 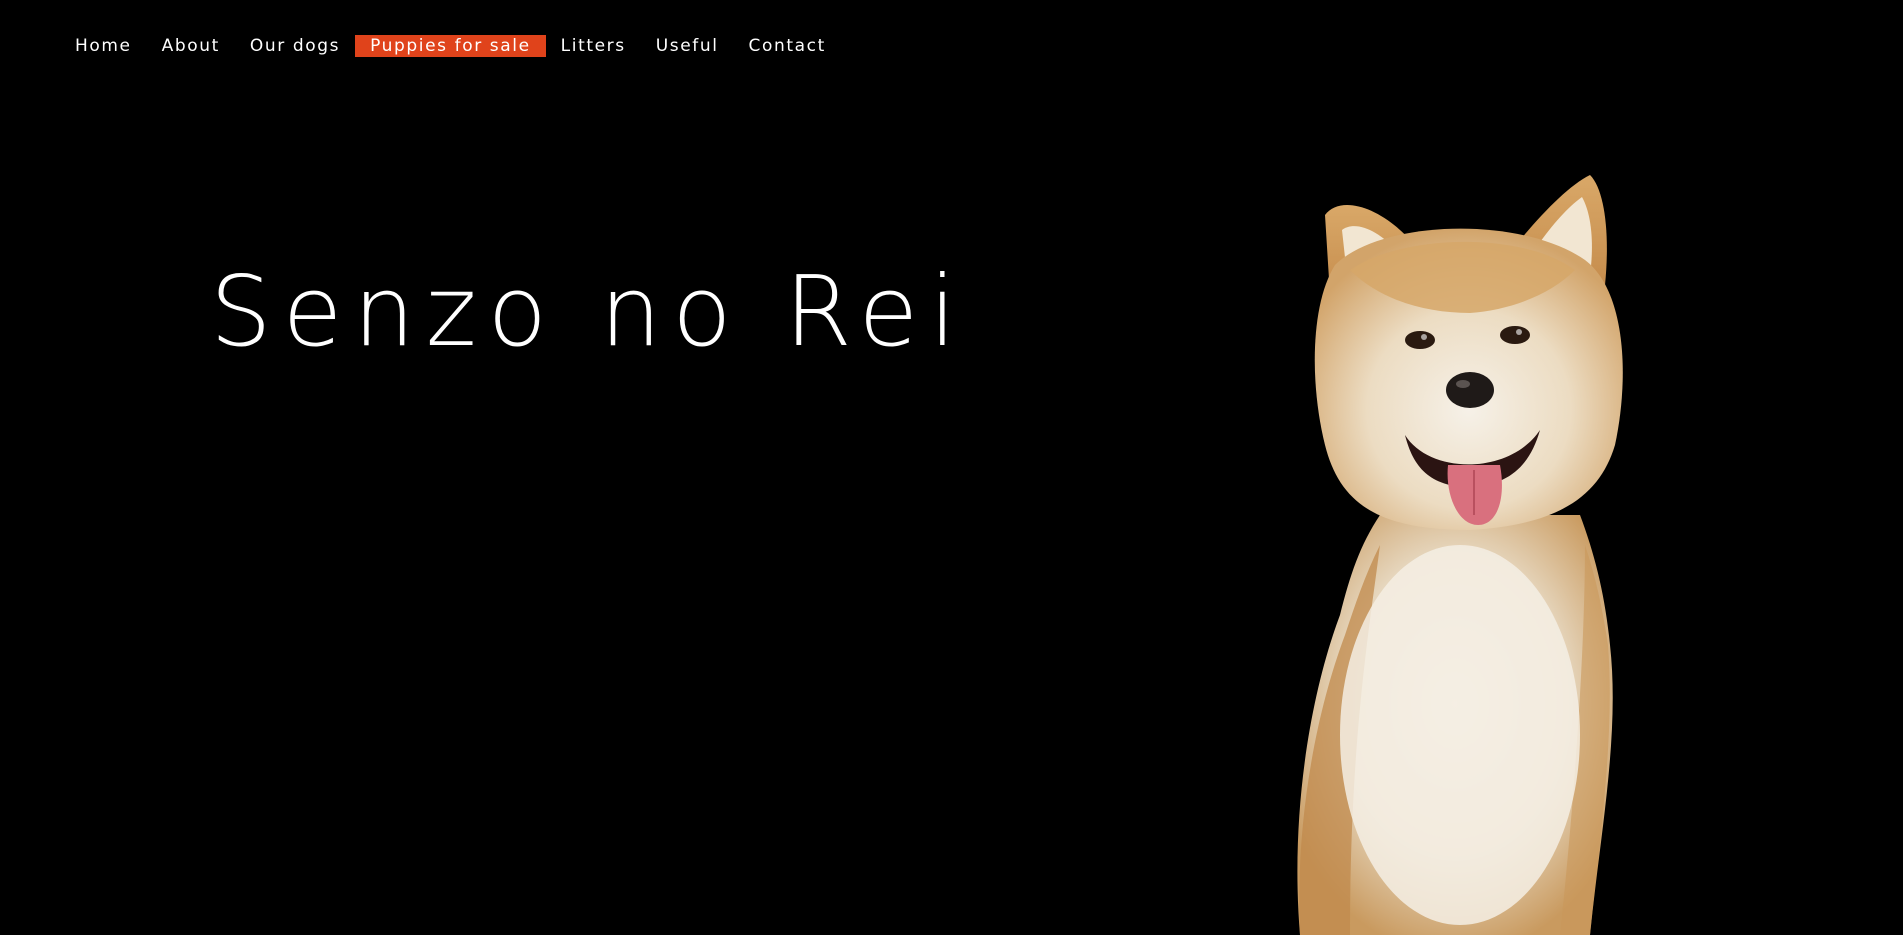 I want to click on nav-item-contact: Contact, so click(x=787, y=46).